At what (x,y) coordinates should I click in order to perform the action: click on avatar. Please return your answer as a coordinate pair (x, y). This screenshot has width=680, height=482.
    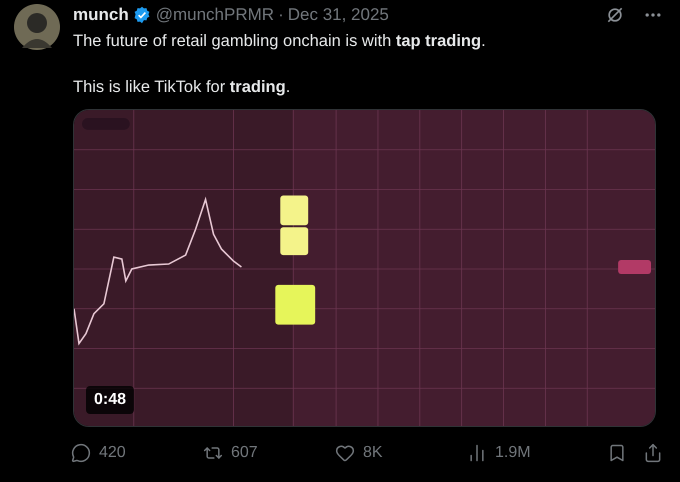
    Looking at the image, I should click on (37, 27).